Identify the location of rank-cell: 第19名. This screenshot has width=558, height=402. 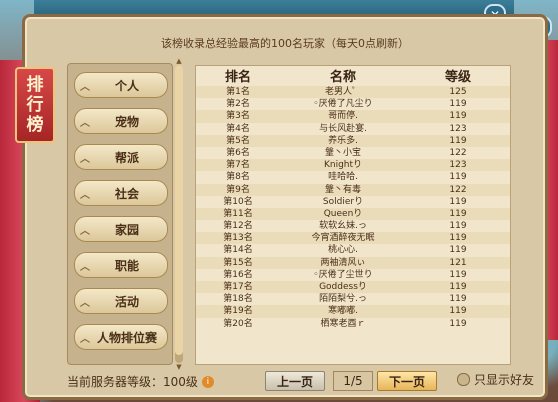
(238, 311).